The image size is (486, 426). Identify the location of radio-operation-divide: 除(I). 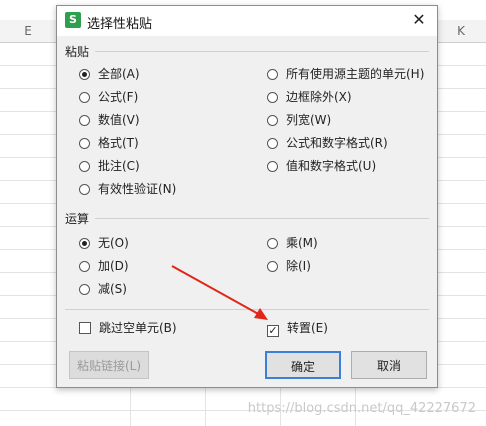
(289, 266).